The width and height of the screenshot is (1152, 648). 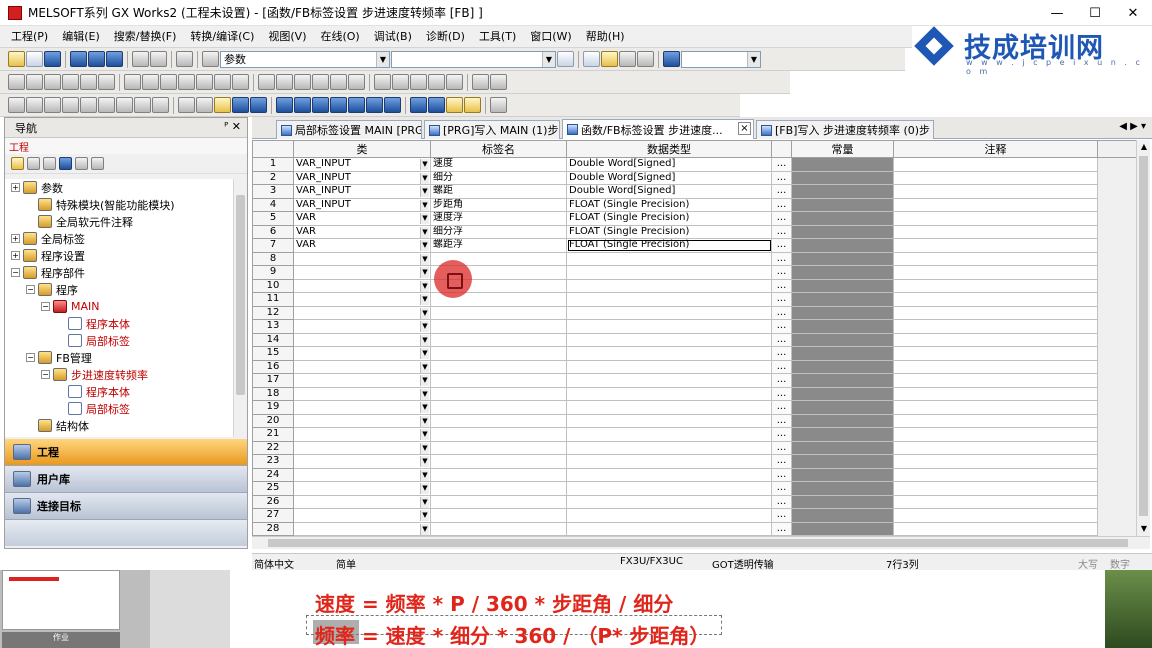 What do you see at coordinates (356, 82) in the screenshot?
I see `erase-line-icon` at bounding box center [356, 82].